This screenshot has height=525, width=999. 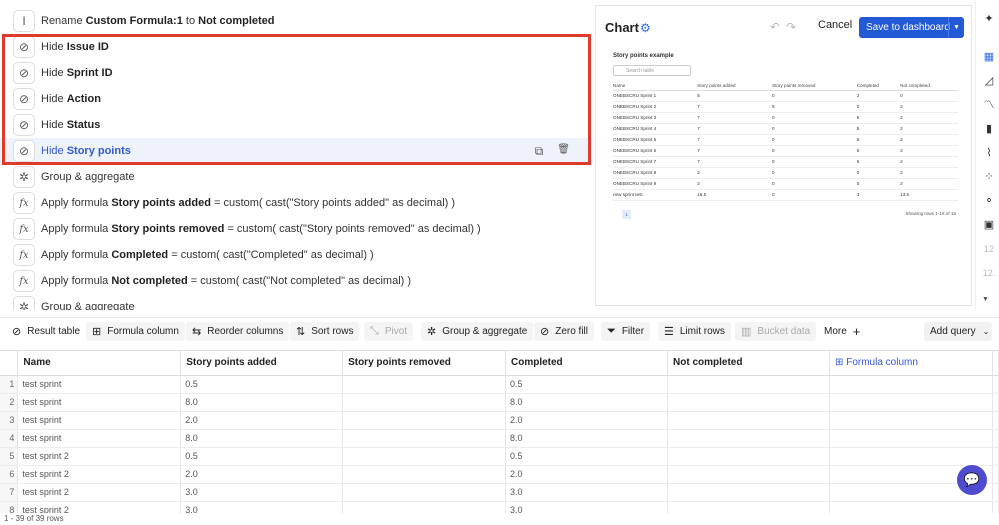 I want to click on number-12-dot-icon: 12., so click(x=989, y=273).